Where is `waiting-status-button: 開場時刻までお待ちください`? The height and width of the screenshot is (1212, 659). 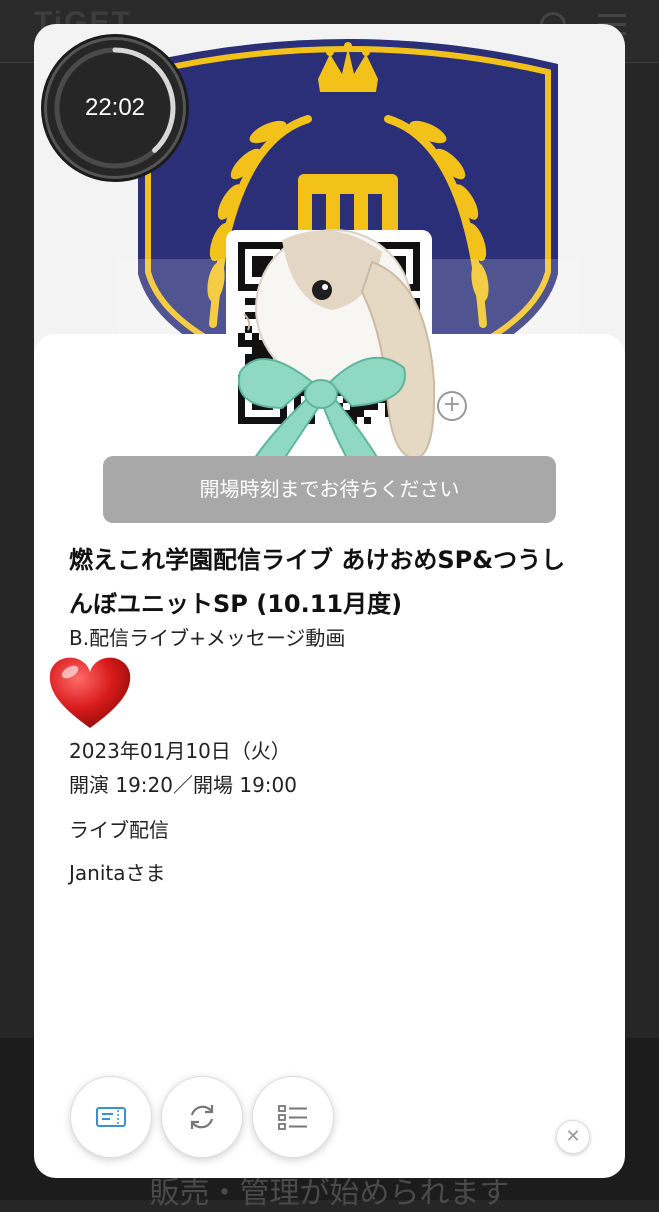
waiting-status-button: 開場時刻までお待ちください is located at coordinates (329, 489).